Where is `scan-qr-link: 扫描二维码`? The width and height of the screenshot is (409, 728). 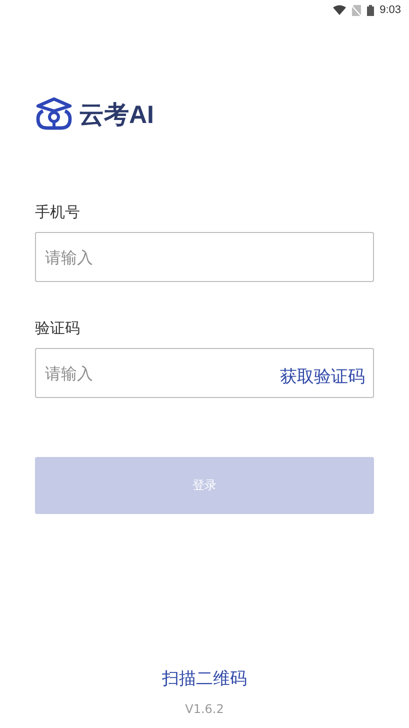 scan-qr-link: 扫描二维码 is located at coordinates (204, 678).